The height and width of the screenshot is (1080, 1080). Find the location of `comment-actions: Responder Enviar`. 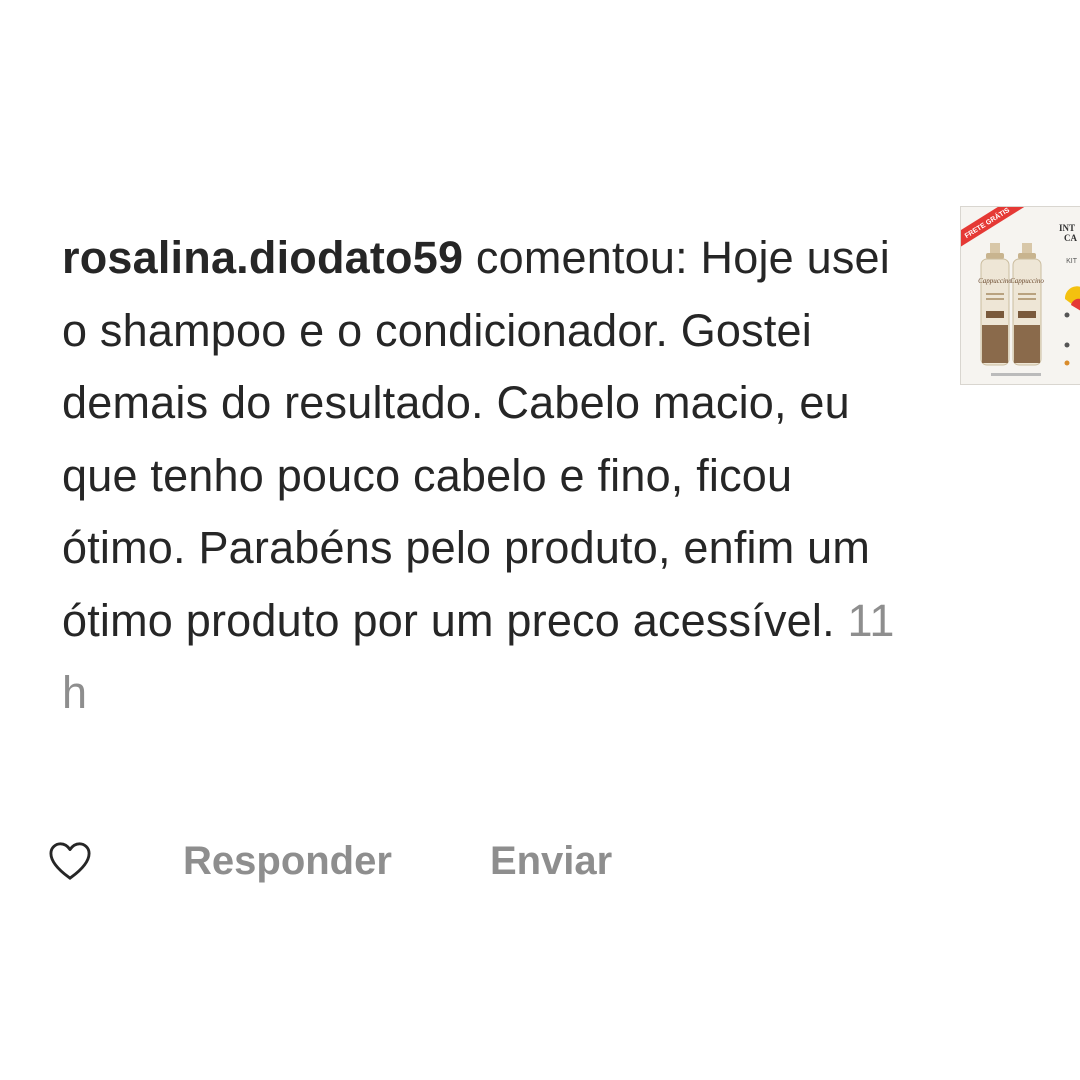

comment-actions: Responder Enviar is located at coordinates (329, 861).